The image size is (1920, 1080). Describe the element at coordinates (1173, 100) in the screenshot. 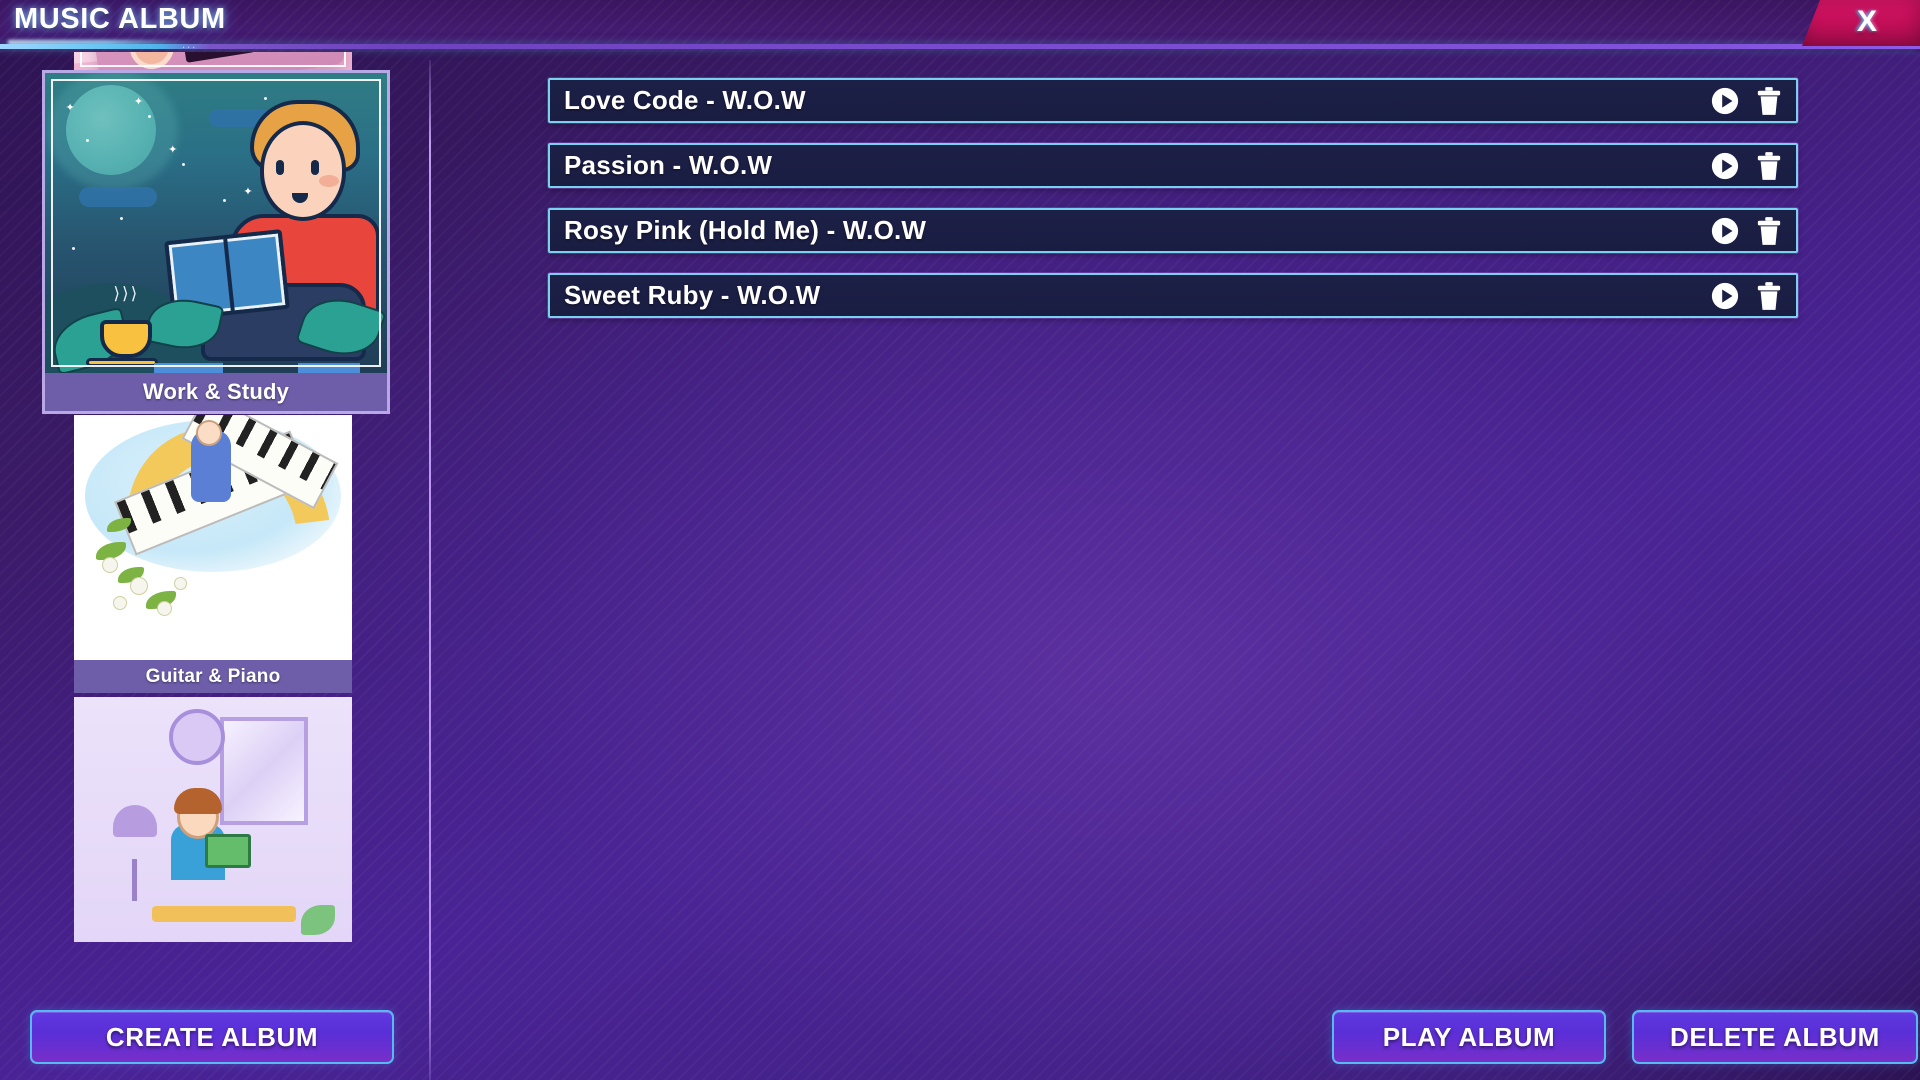

I see `song-row: Love Code - W.O.W` at that location.